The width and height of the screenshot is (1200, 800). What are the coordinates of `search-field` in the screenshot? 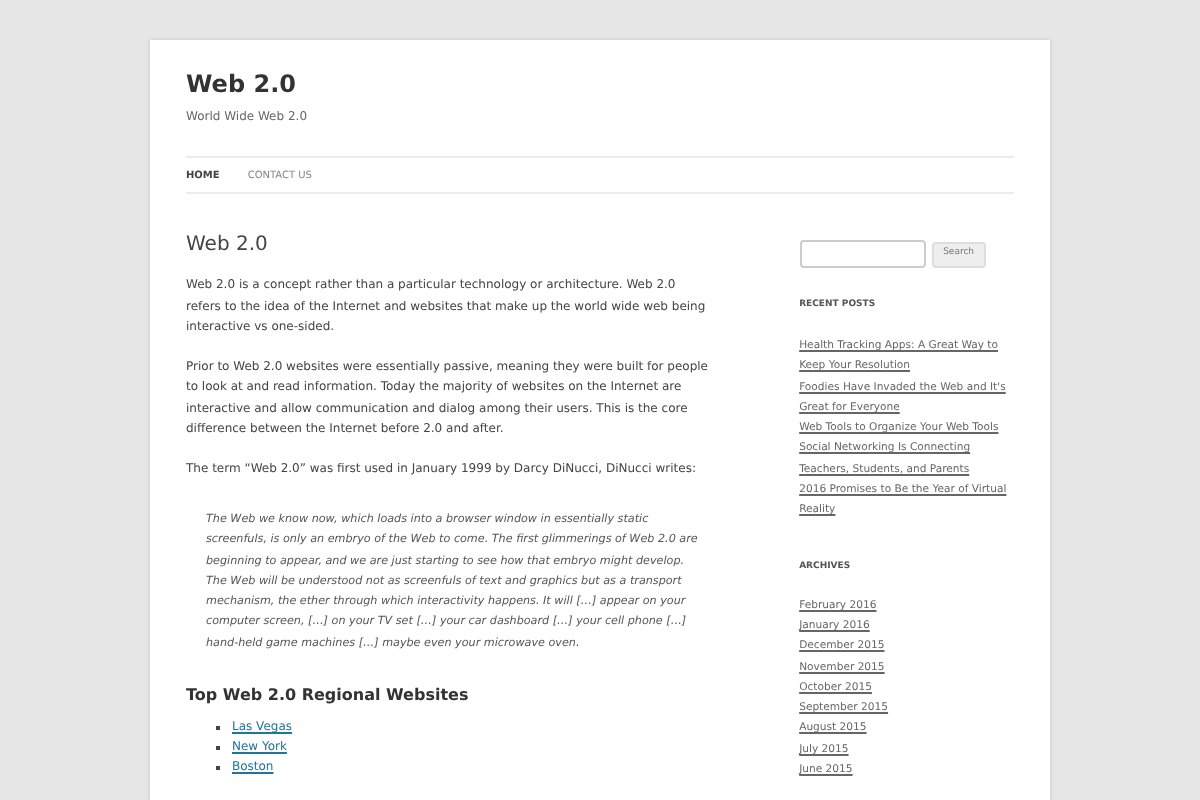 It's located at (862, 254).